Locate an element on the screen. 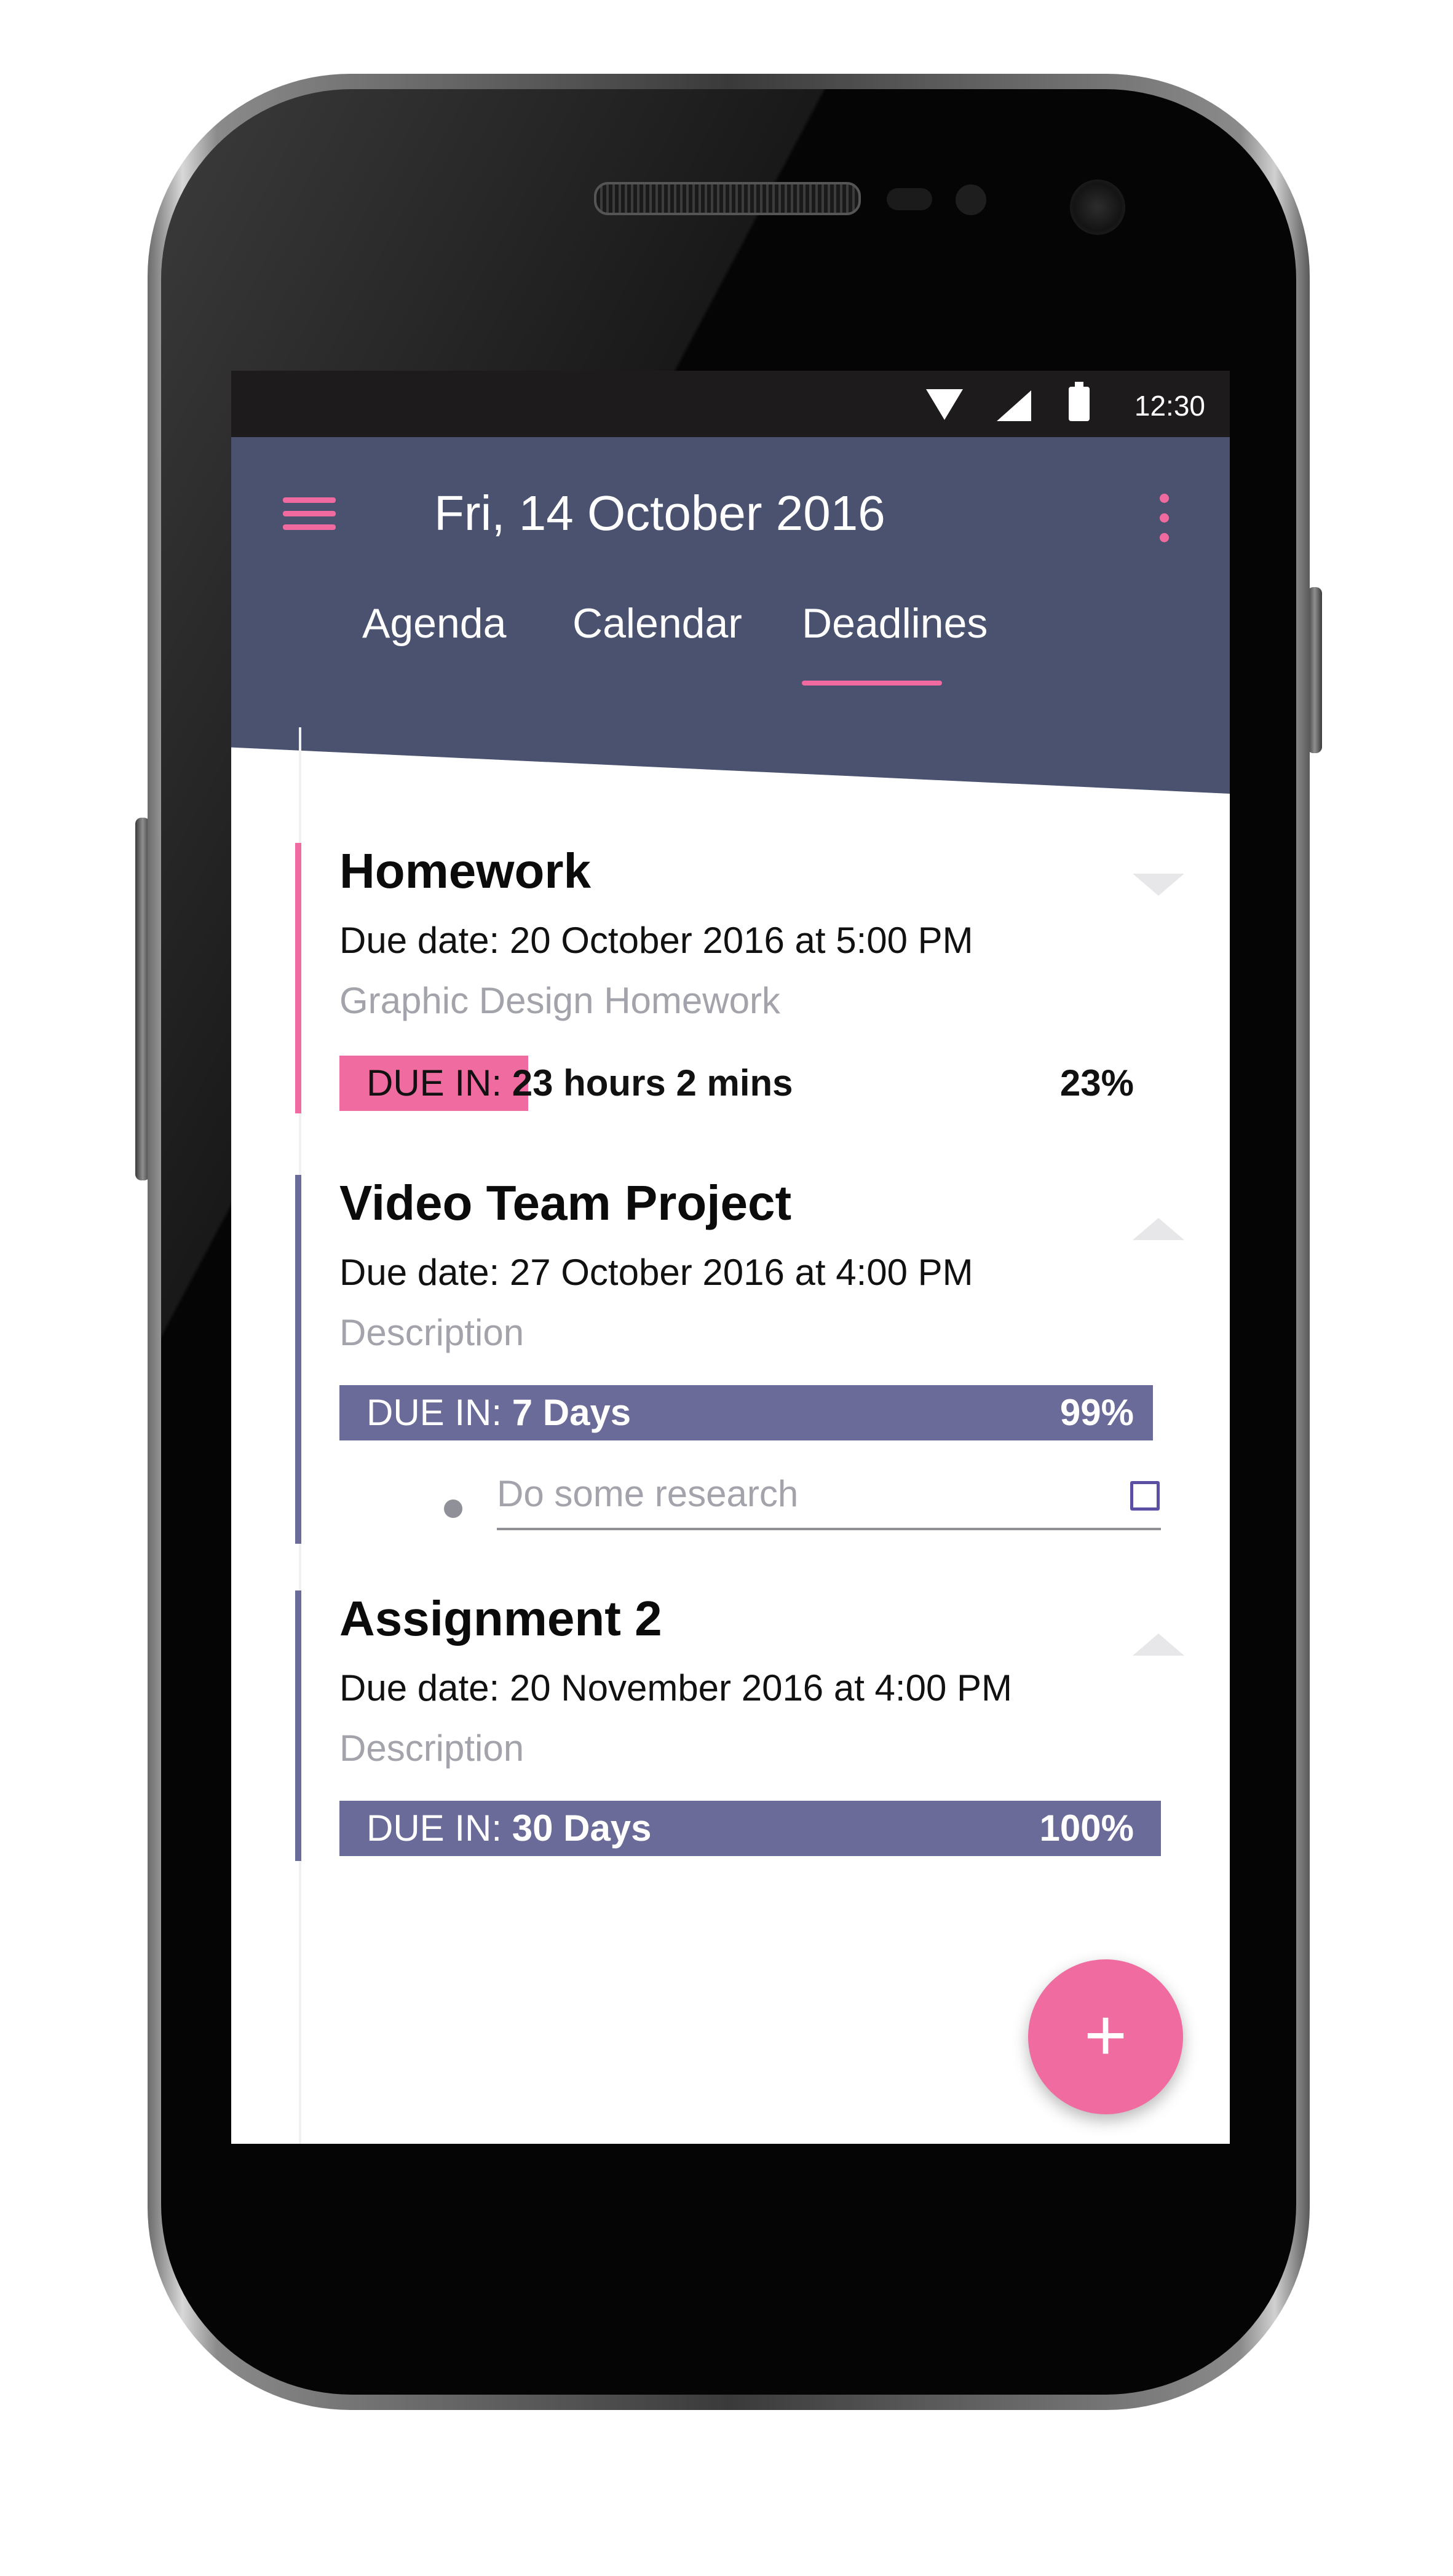 This screenshot has height=2576, width=1453. hamburger-menu-icon is located at coordinates (309, 513).